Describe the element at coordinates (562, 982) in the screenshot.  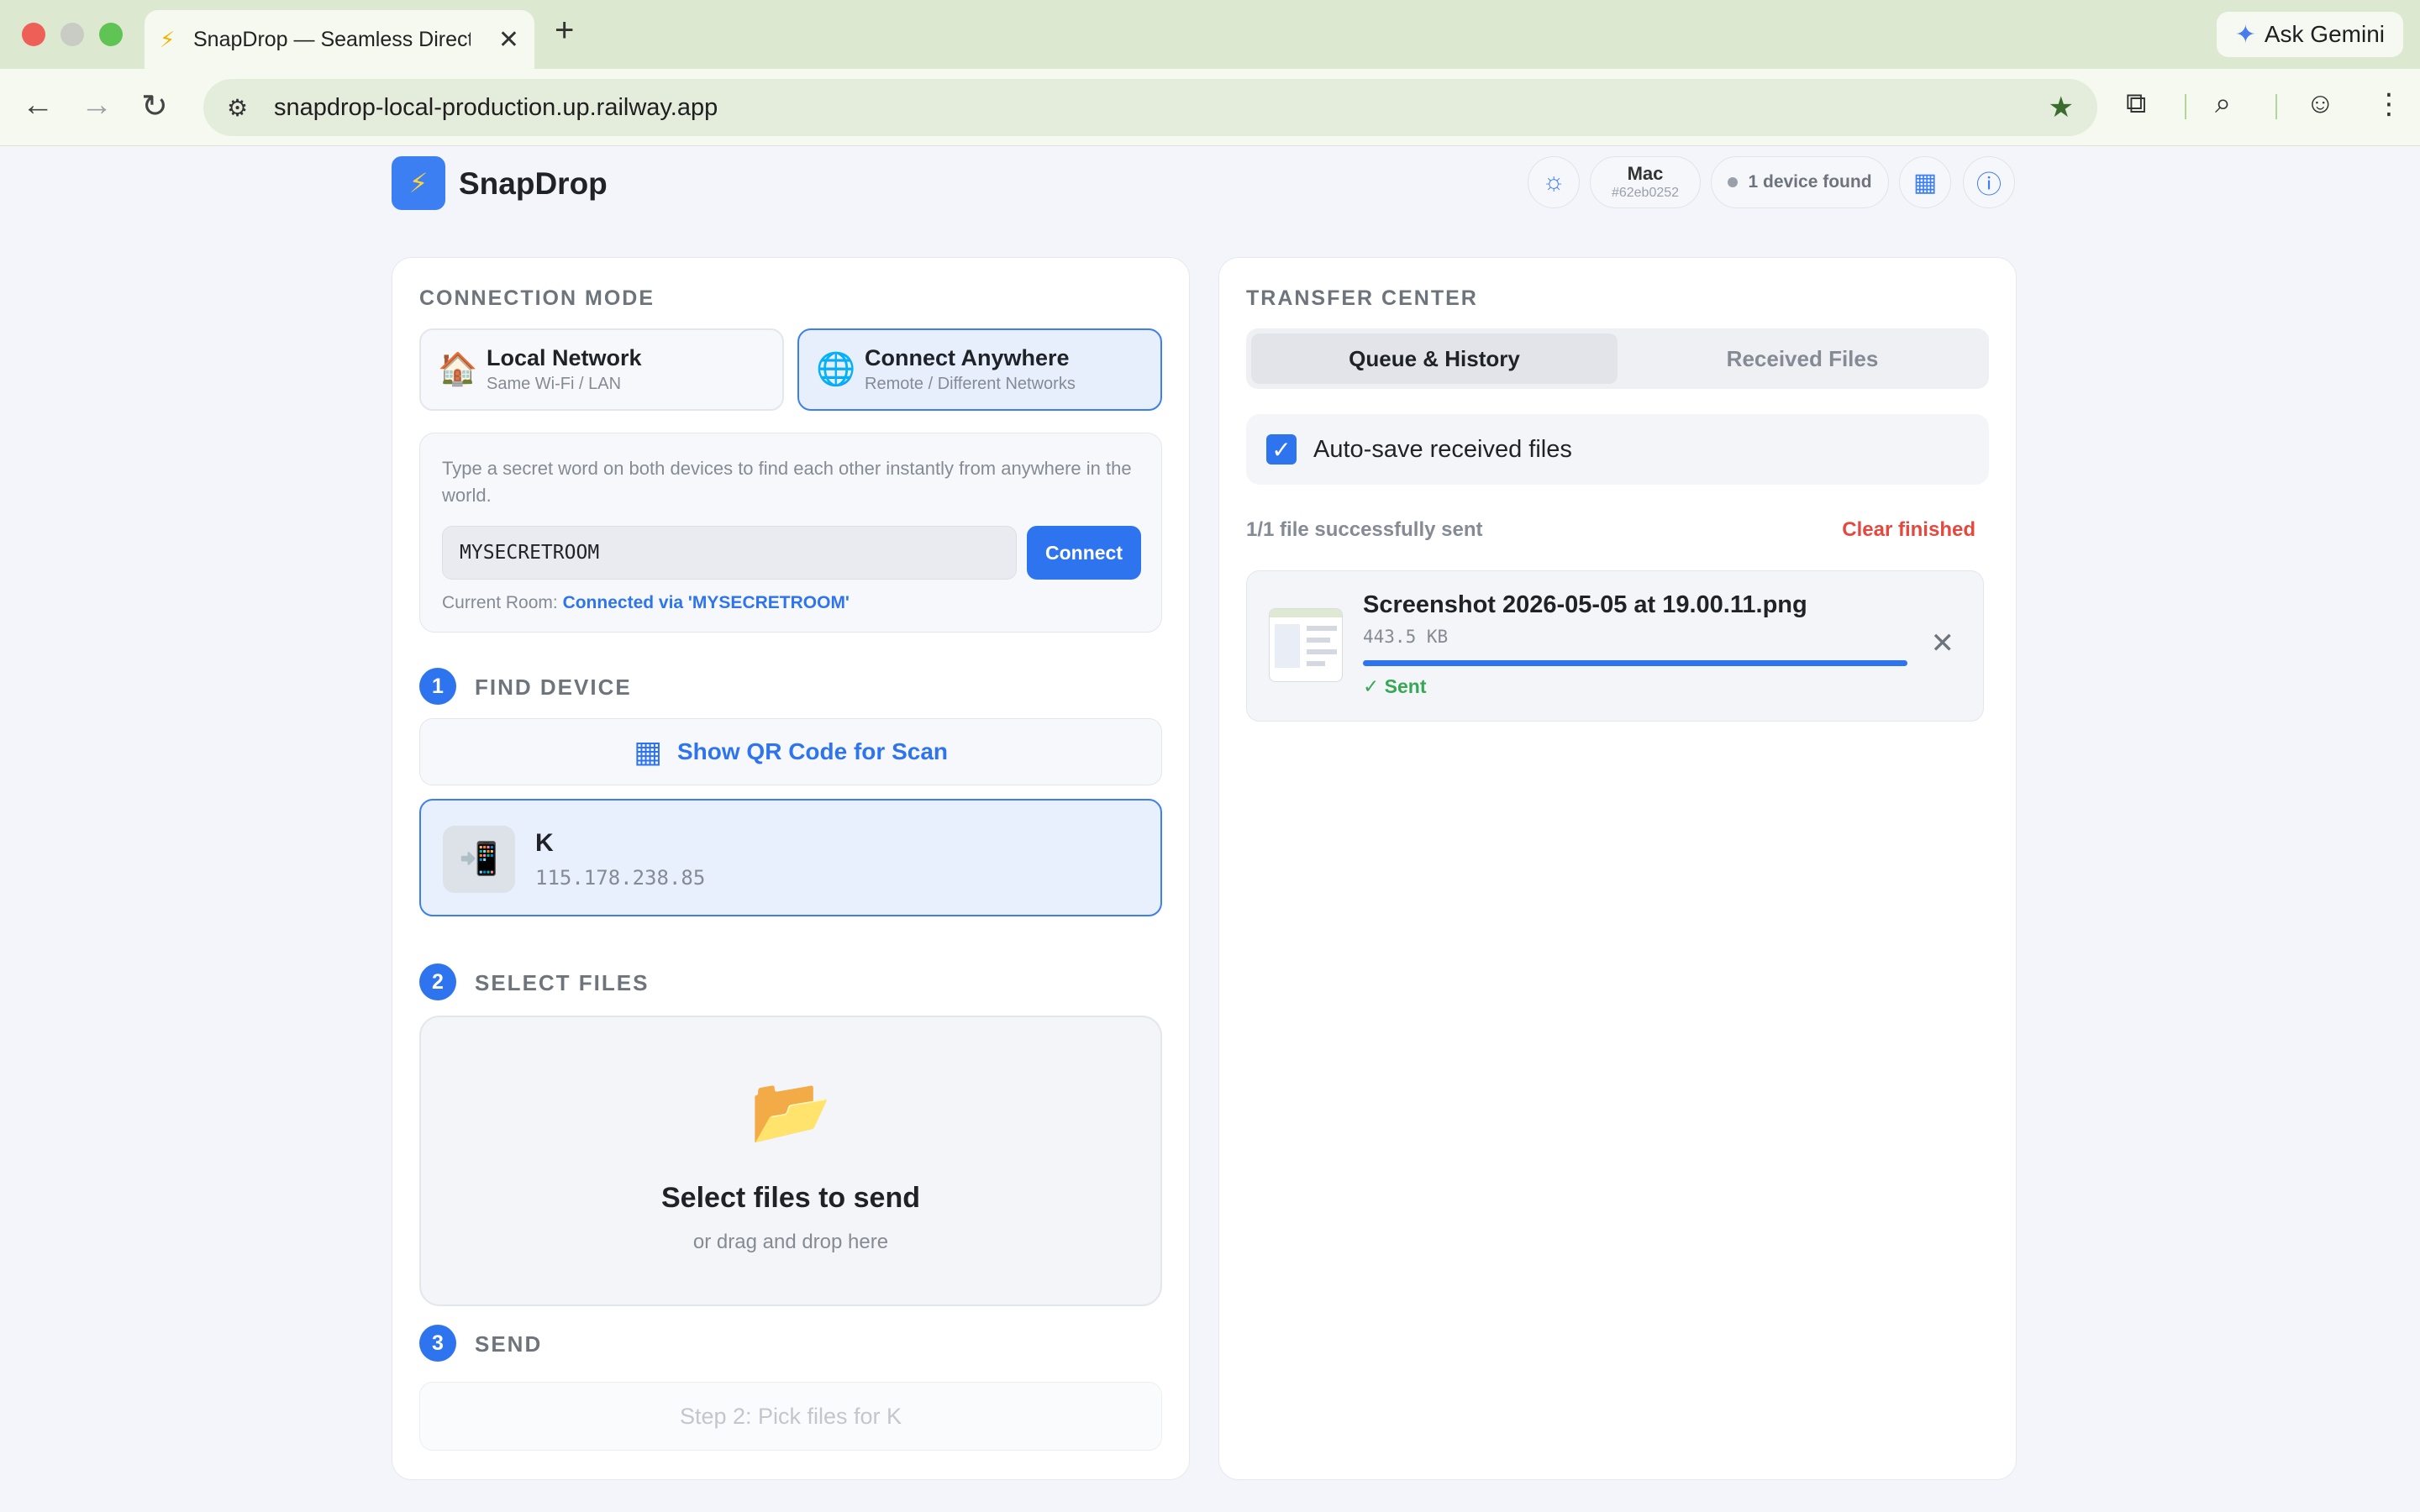
I see `step-2-label: SELECT FILES` at that location.